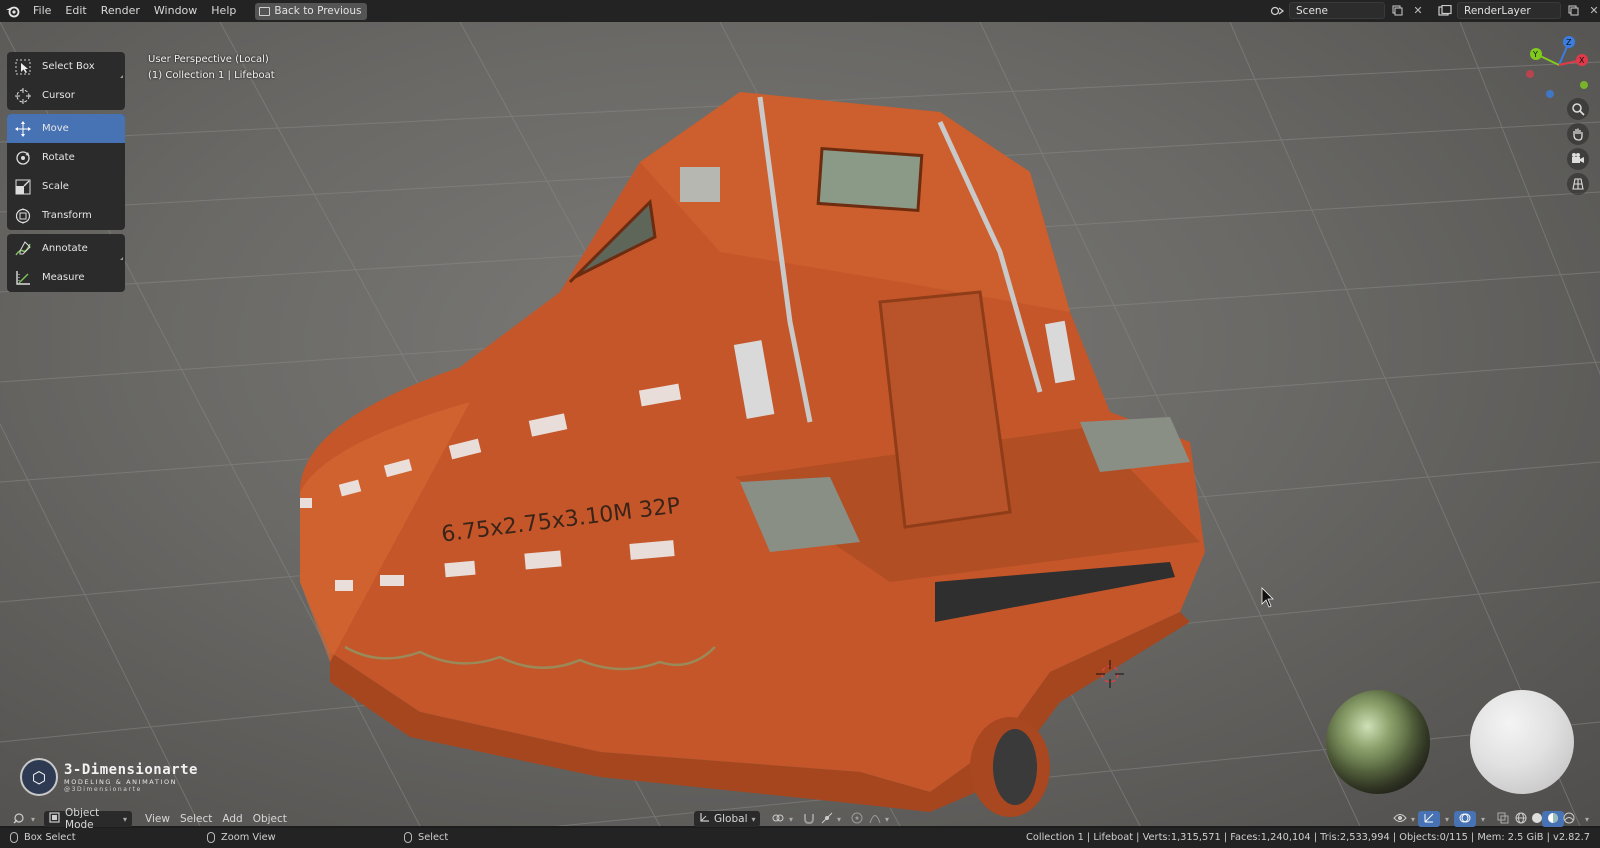 The height and width of the screenshot is (848, 1600). Describe the element at coordinates (857, 819) in the screenshot. I see `proportional-editing-icon` at that location.